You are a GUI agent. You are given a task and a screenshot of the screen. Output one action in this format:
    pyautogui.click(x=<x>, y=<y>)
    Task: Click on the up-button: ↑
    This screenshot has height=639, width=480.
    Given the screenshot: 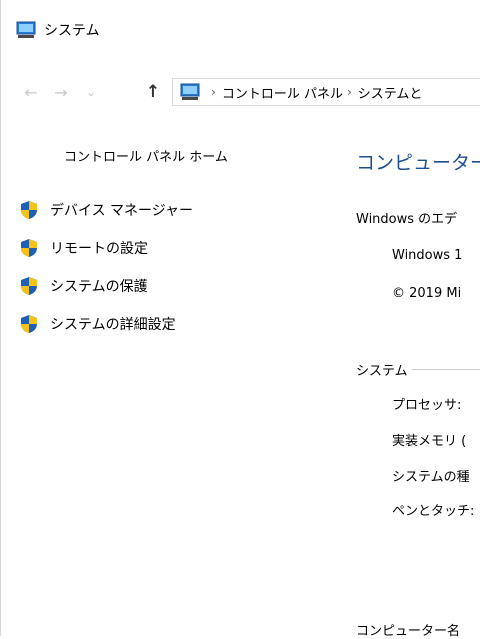 What is the action you would take?
    pyautogui.click(x=153, y=92)
    